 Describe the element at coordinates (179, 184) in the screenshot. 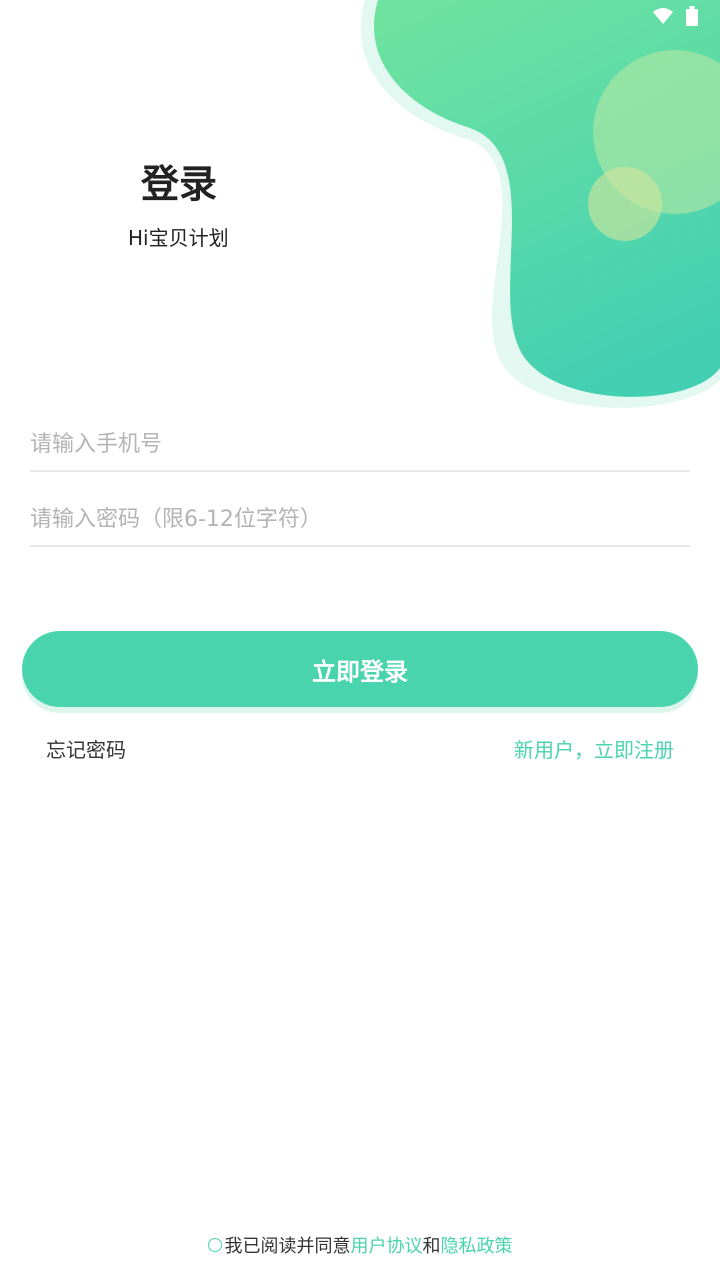

I see `page-title: 登录` at that location.